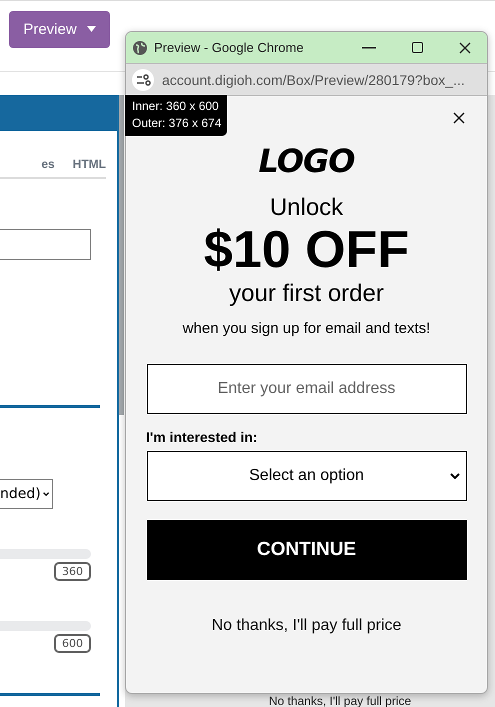 The width and height of the screenshot is (495, 707). What do you see at coordinates (306, 161) in the screenshot?
I see `logo: LOGO` at bounding box center [306, 161].